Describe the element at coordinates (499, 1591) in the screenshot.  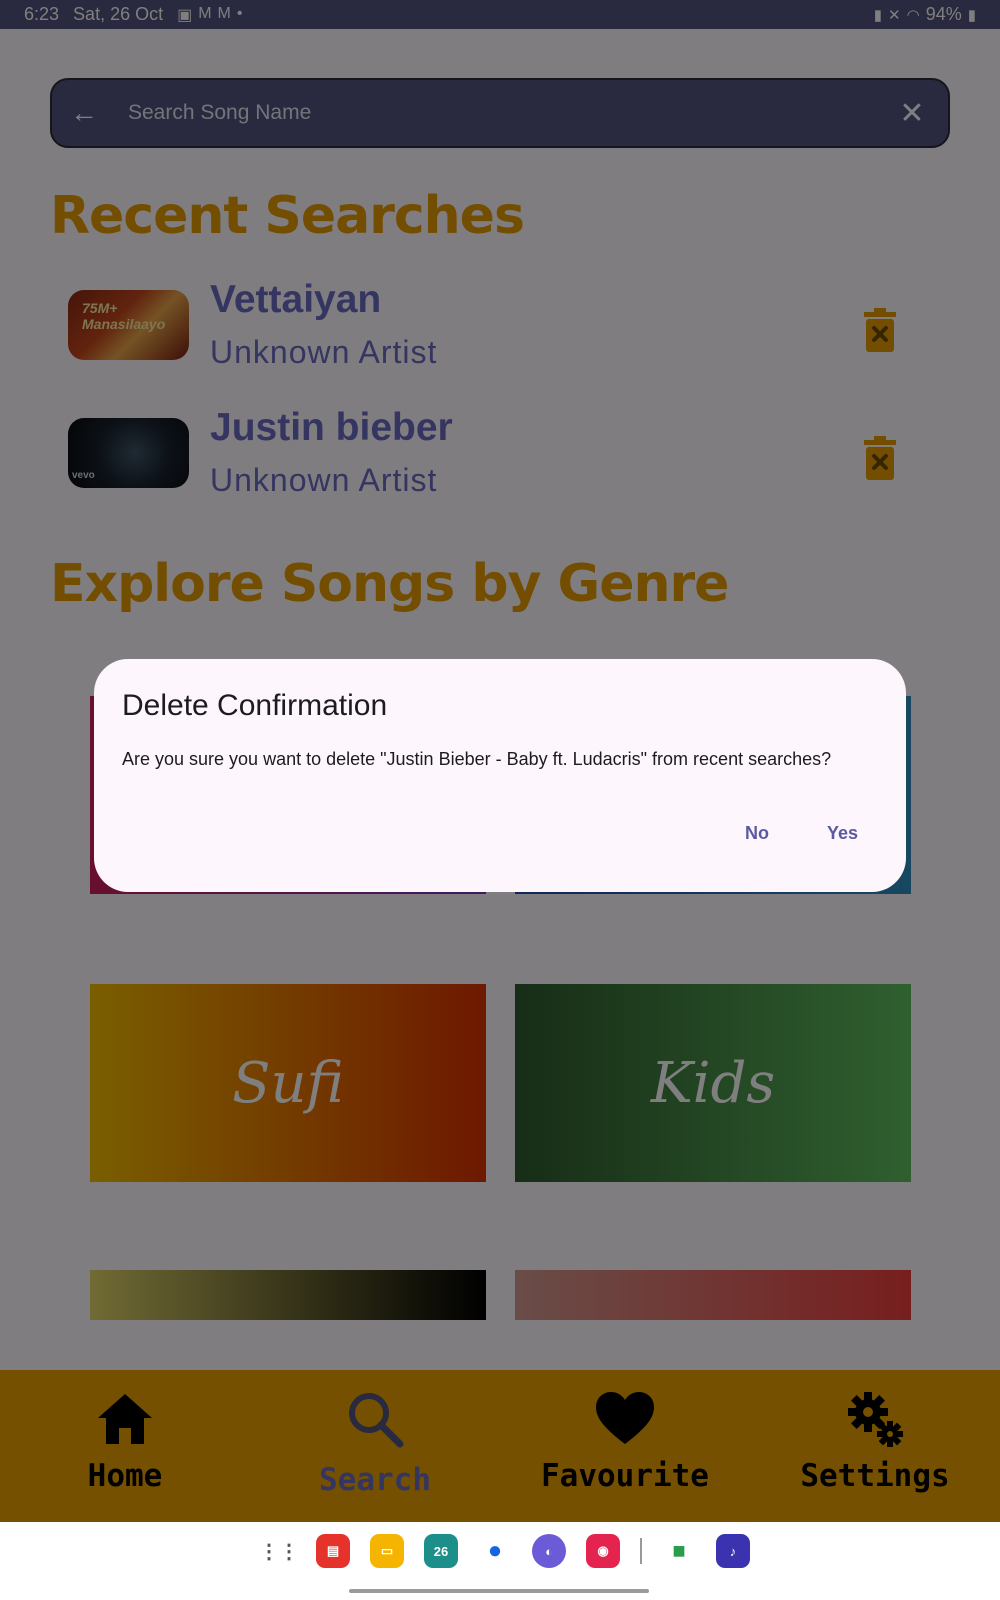
I see `home-indicator` at that location.